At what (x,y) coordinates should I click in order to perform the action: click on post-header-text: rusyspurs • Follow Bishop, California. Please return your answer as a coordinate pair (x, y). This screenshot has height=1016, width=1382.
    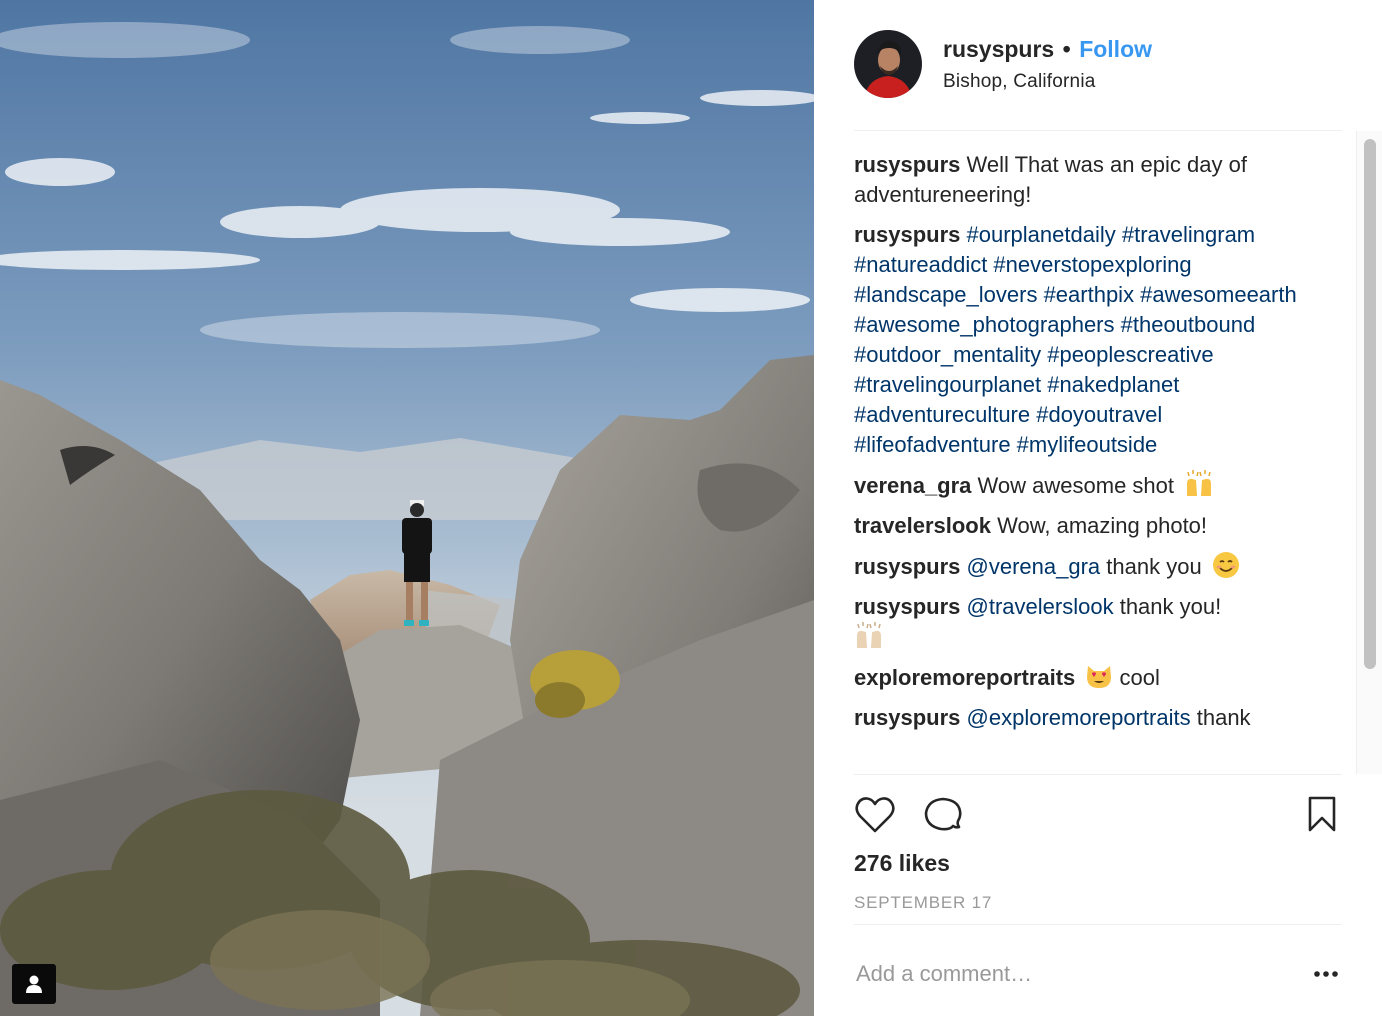
    Looking at the image, I should click on (1047, 64).